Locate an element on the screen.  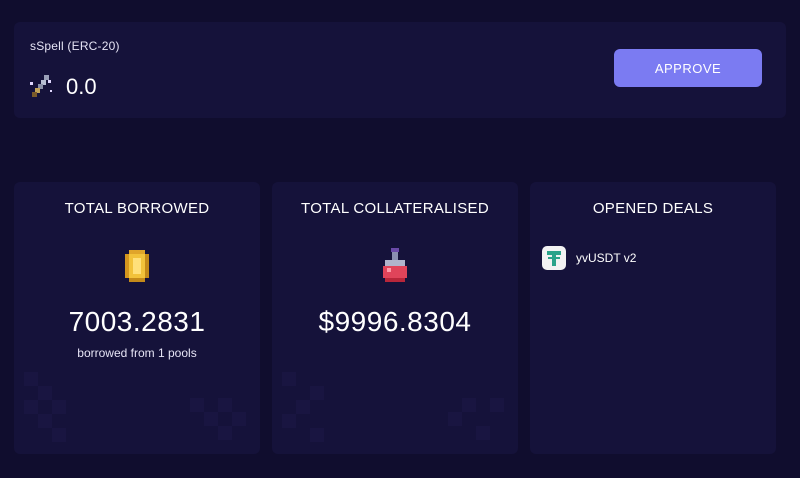
deal-label: yvUSDT v2 is located at coordinates (606, 258).